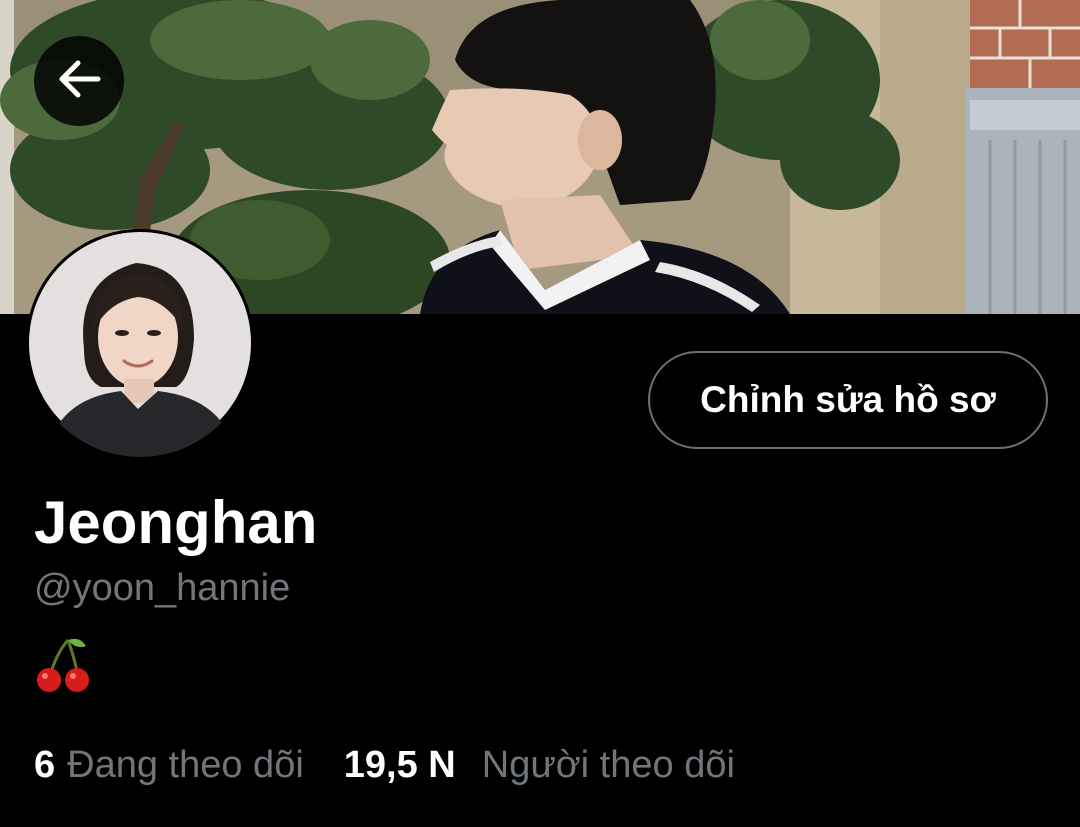  What do you see at coordinates (162, 588) in the screenshot?
I see `username-handle: @yoon_hannie` at bounding box center [162, 588].